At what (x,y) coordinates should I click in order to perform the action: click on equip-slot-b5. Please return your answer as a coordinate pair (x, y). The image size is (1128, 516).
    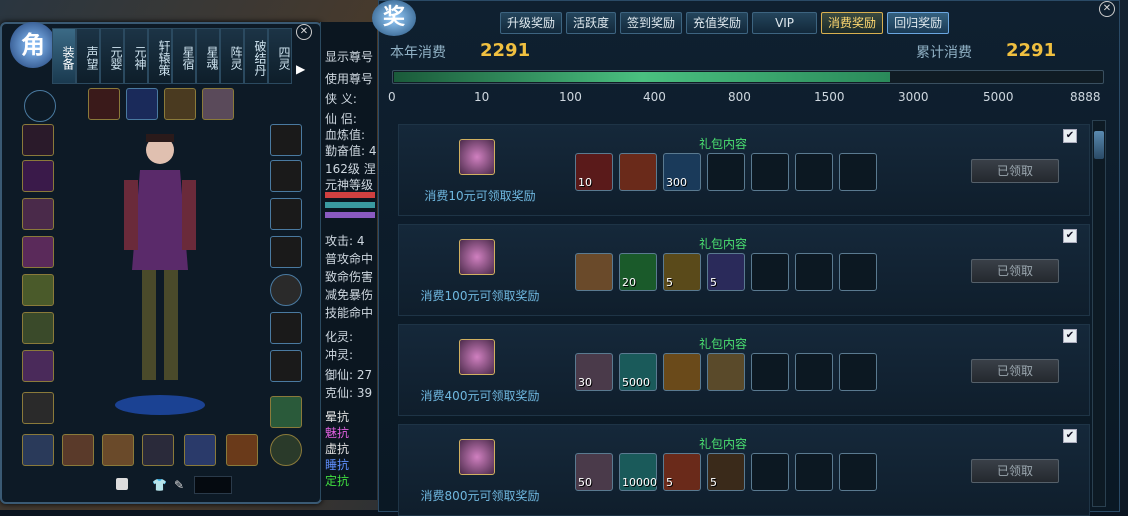
    Looking at the image, I should click on (200, 450).